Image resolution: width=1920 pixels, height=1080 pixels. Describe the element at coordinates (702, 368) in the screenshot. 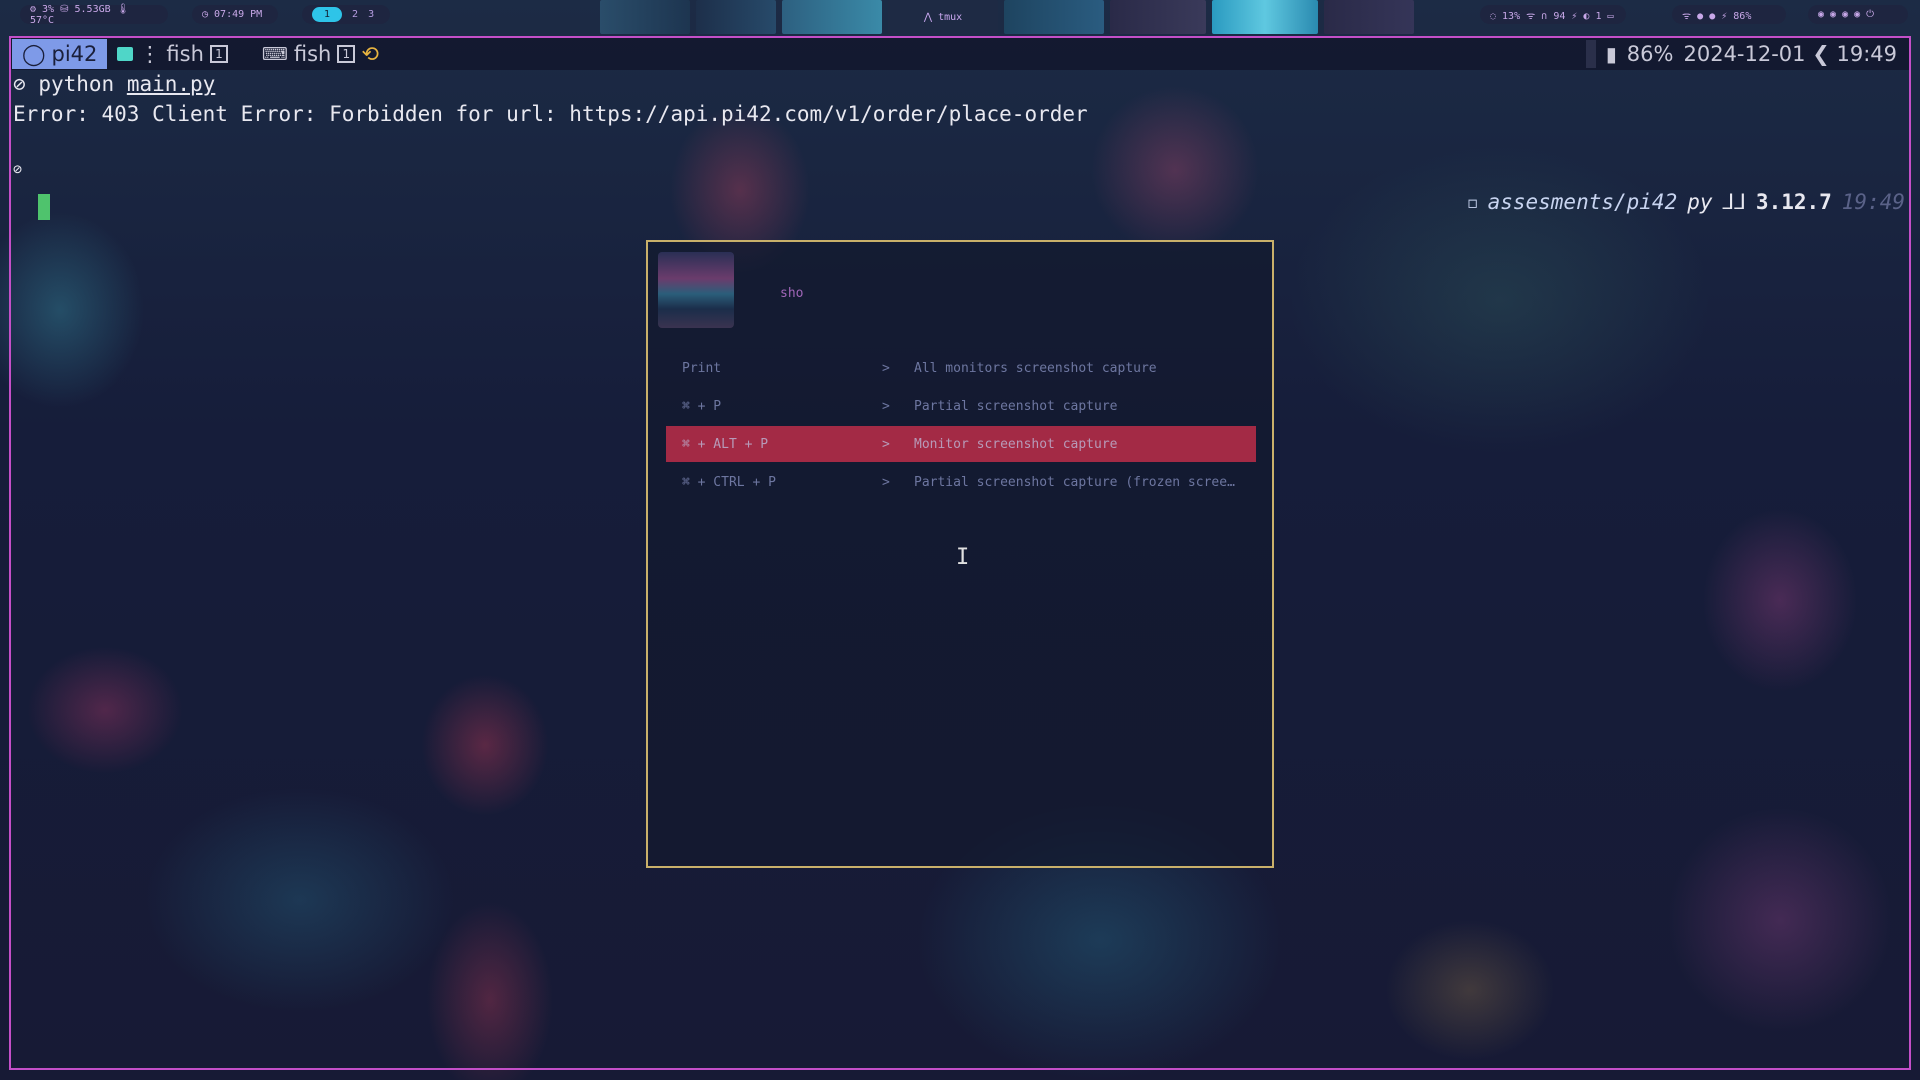

I see `entry-key: Print` at that location.